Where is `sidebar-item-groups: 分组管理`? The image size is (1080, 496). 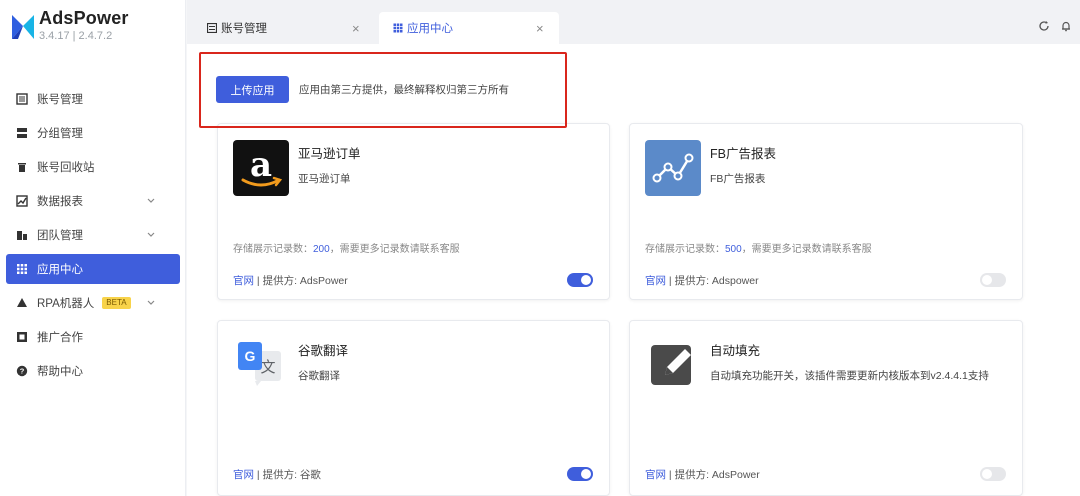 sidebar-item-groups: 分组管理 is located at coordinates (93, 133).